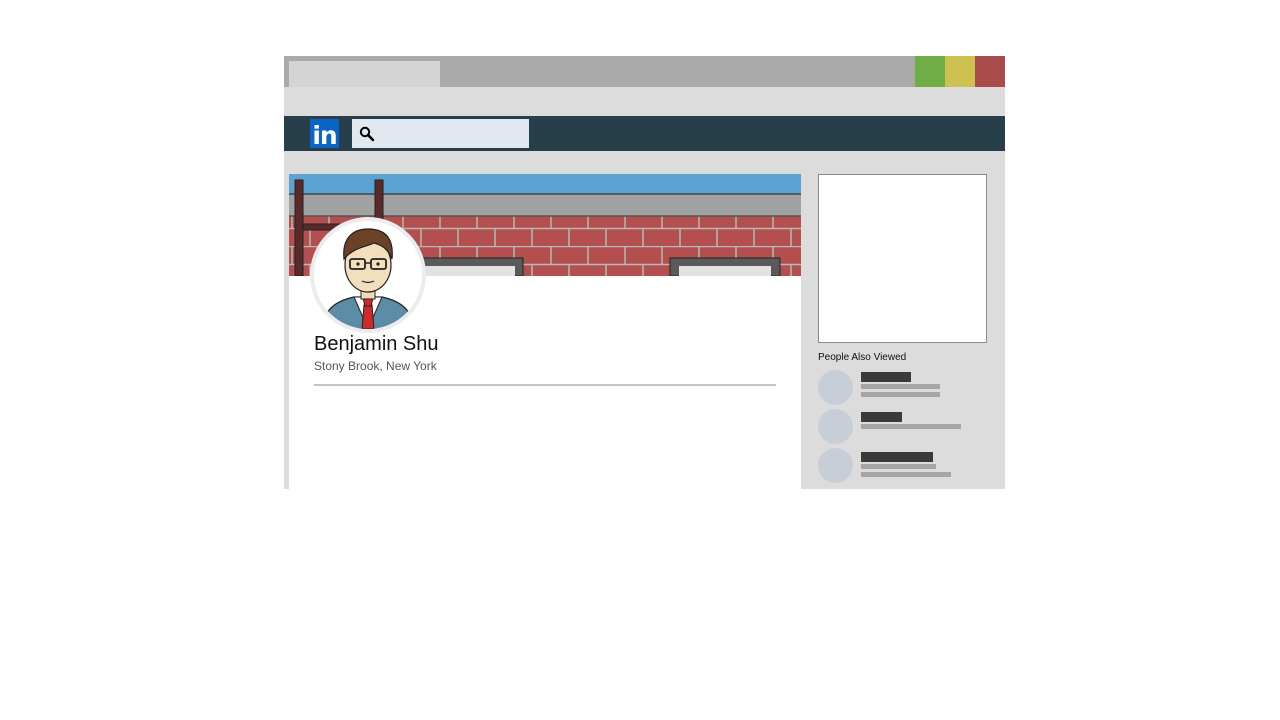 The width and height of the screenshot is (1280, 720). What do you see at coordinates (990, 71) in the screenshot?
I see `close-button` at bounding box center [990, 71].